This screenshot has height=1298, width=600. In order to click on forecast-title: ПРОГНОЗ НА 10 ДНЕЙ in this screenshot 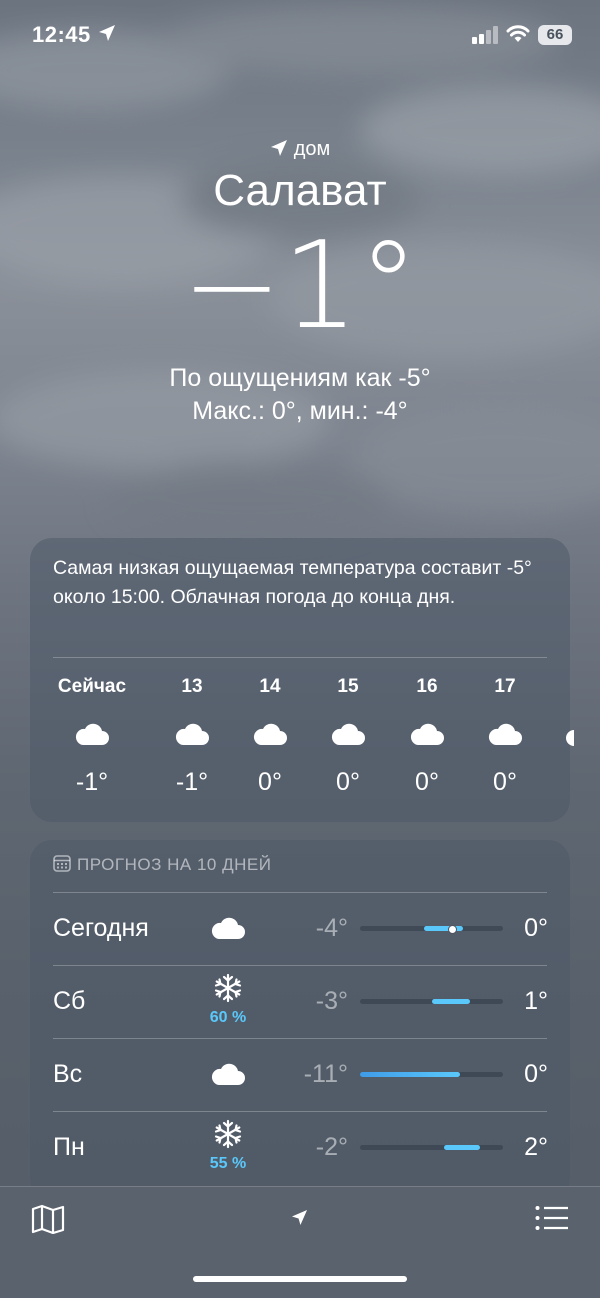, I will do `click(162, 864)`.